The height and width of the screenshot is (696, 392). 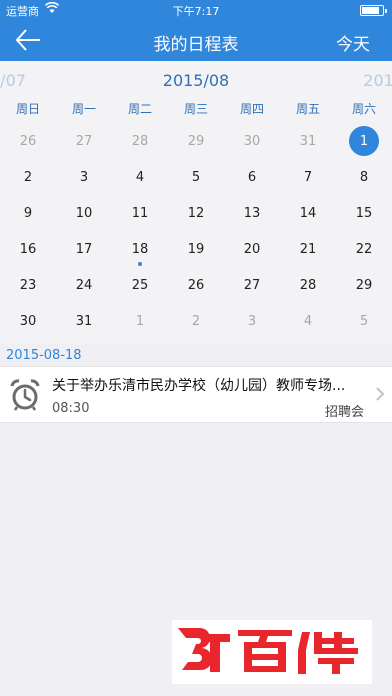 What do you see at coordinates (373, 10) in the screenshot?
I see `battery-icon` at bounding box center [373, 10].